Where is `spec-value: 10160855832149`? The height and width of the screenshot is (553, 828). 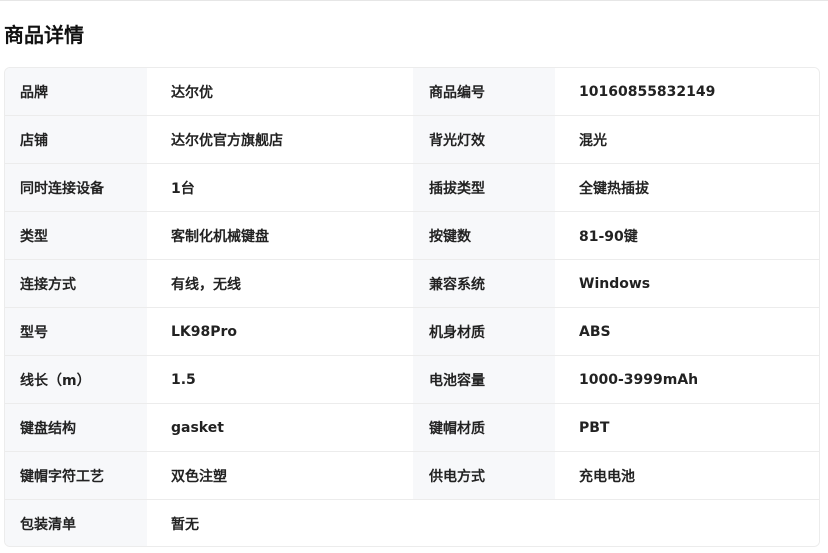
spec-value: 10160855832149 is located at coordinates (687, 91).